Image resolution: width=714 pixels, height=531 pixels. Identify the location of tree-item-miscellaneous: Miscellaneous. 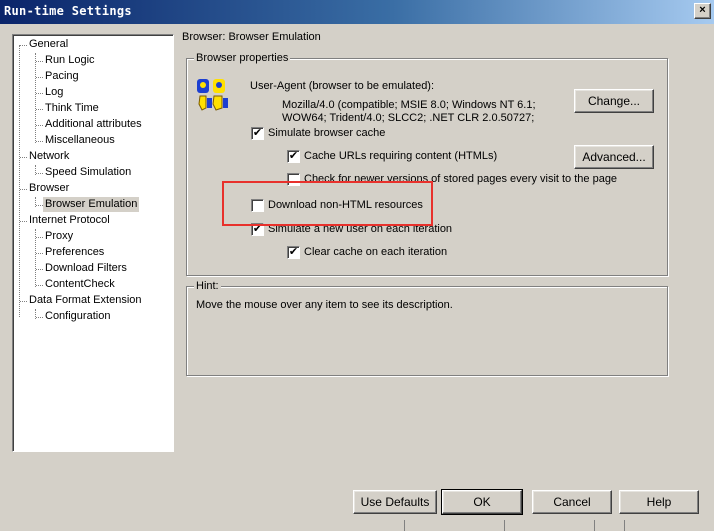
(80, 140).